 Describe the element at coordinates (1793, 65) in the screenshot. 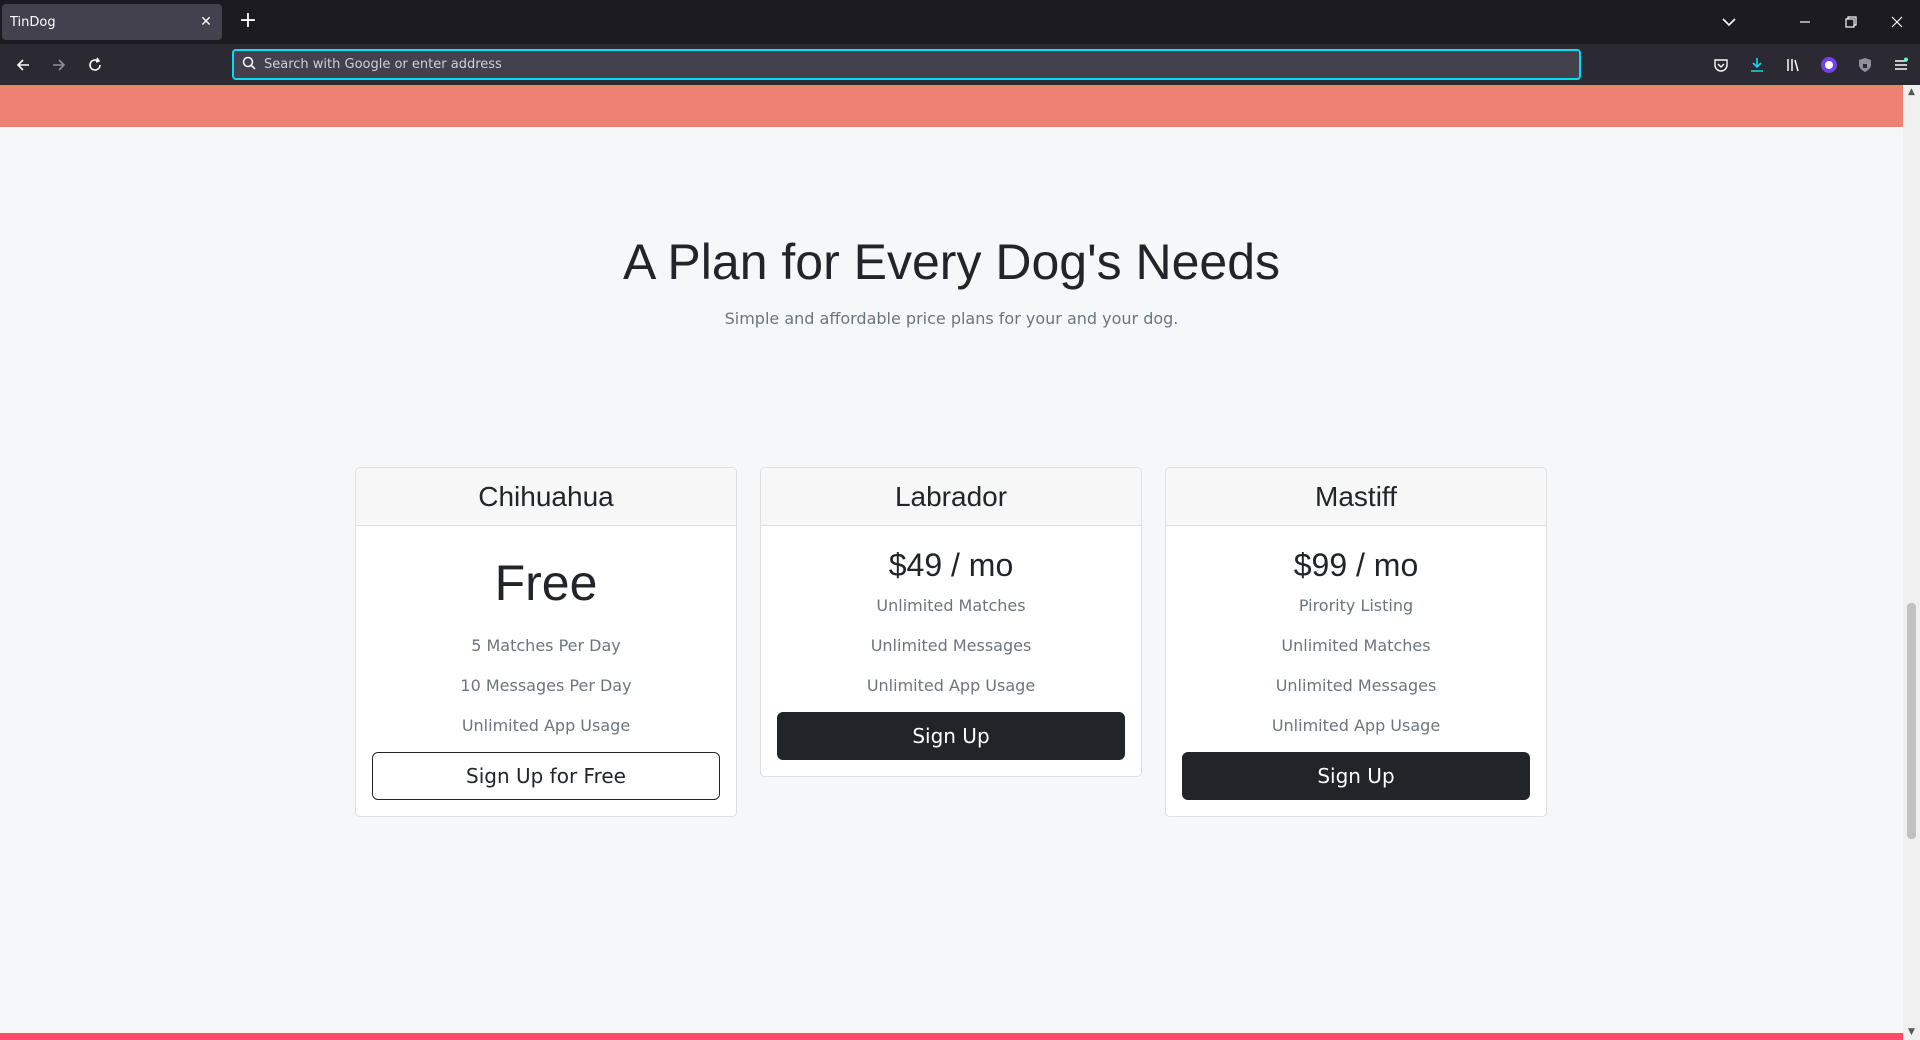

I see `library-icon` at that location.